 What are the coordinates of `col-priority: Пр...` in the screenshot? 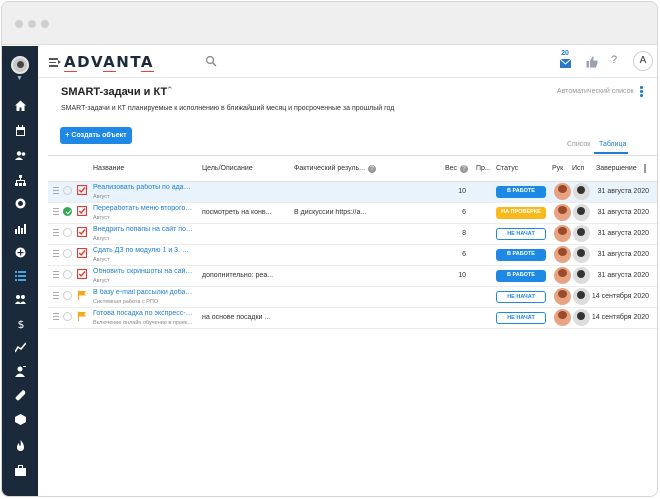 It's located at (483, 168).